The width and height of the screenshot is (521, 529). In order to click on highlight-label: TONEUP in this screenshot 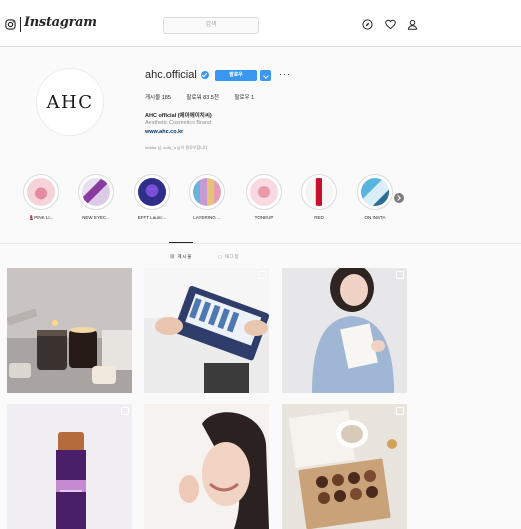, I will do `click(264, 217)`.